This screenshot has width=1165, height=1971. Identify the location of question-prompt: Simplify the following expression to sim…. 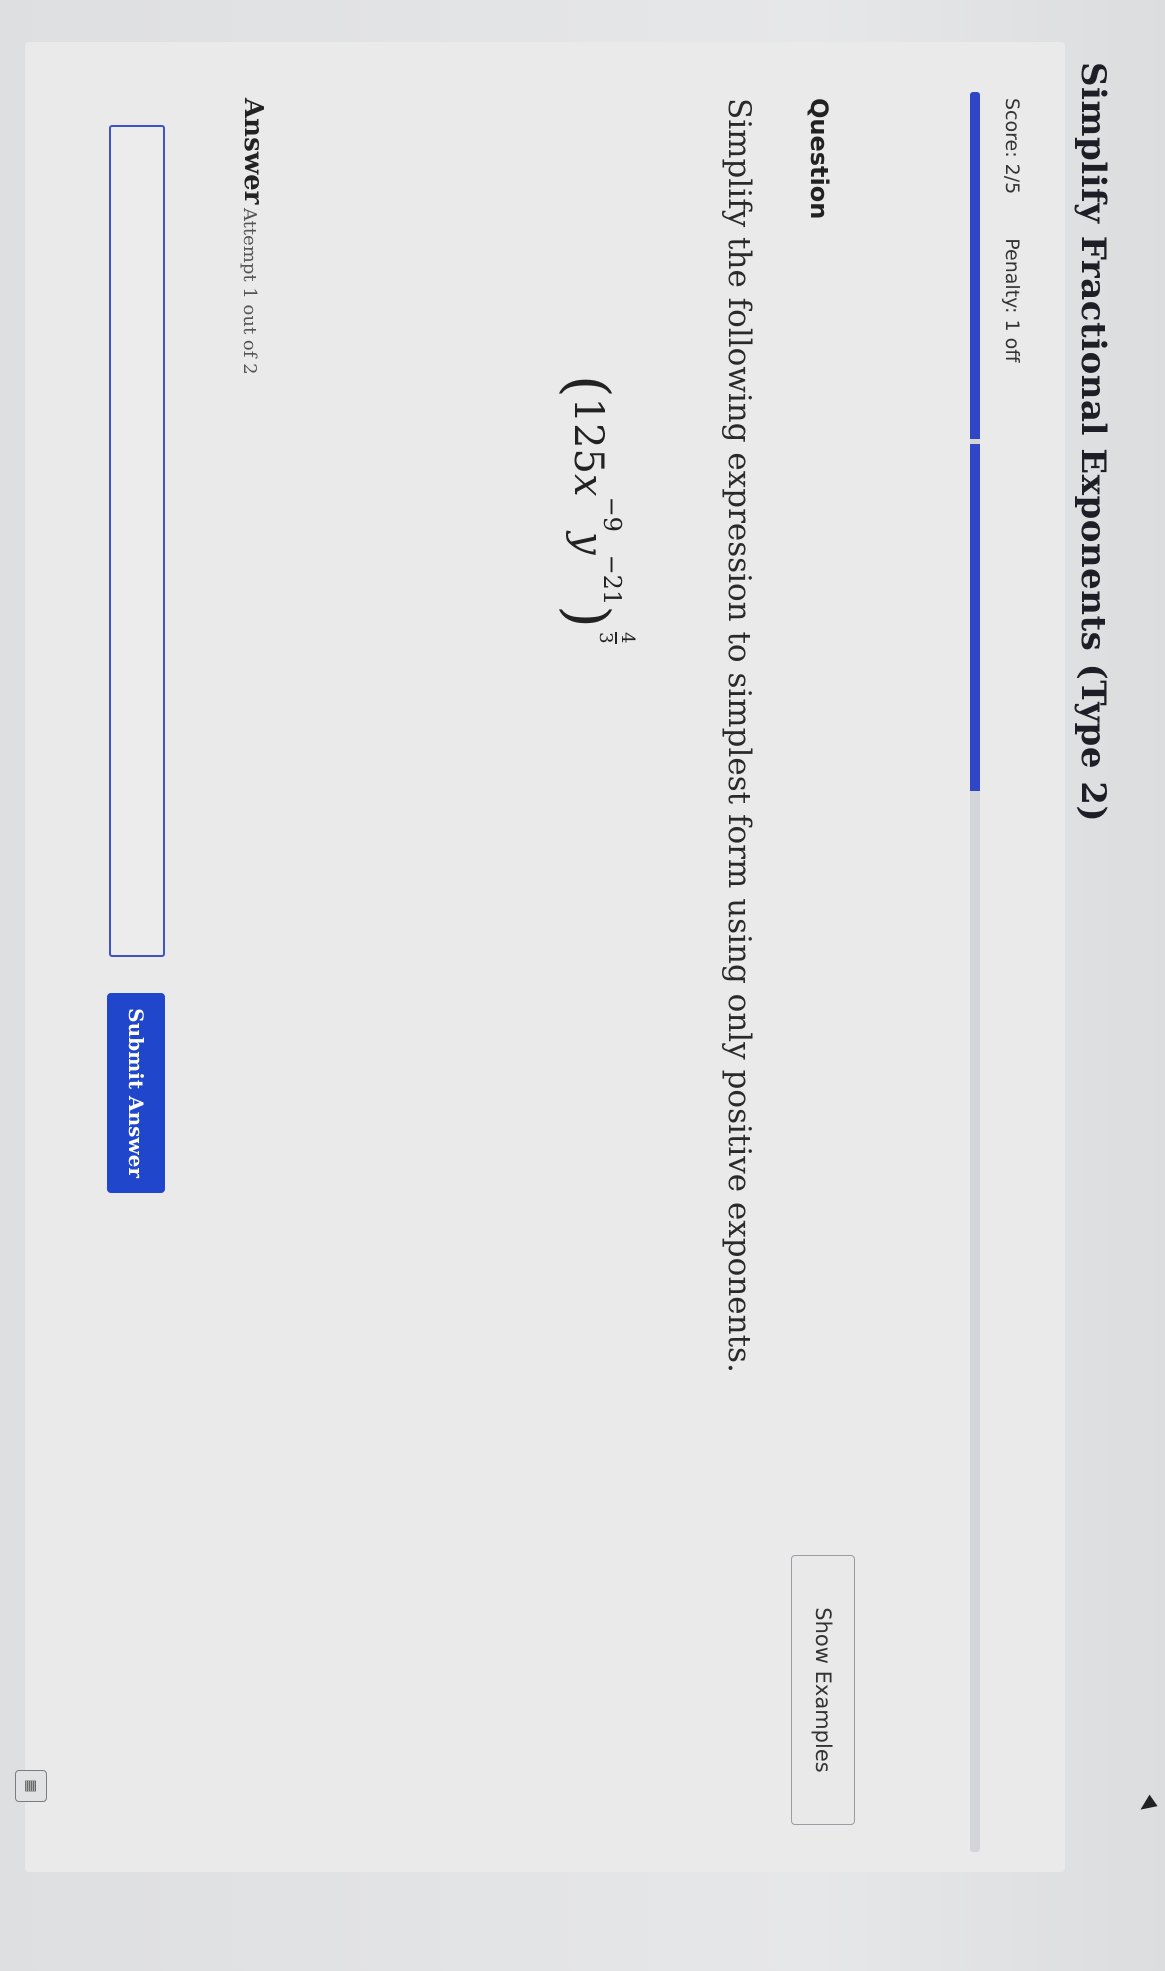
(739, 735).